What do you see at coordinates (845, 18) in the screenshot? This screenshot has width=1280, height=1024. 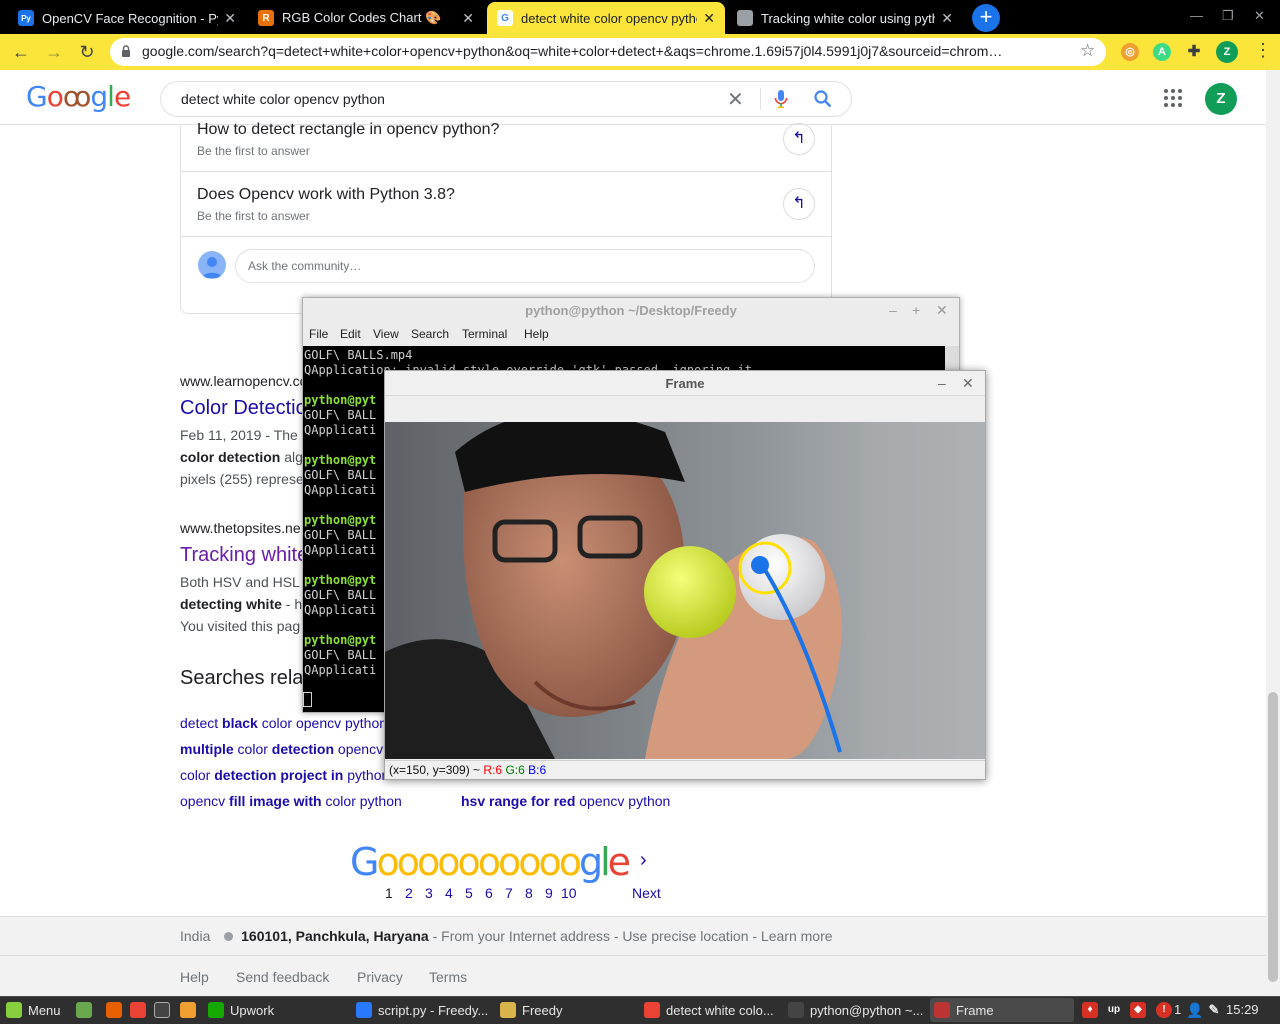 I see `browser-tab: Tracking white color using pytho ✕` at bounding box center [845, 18].